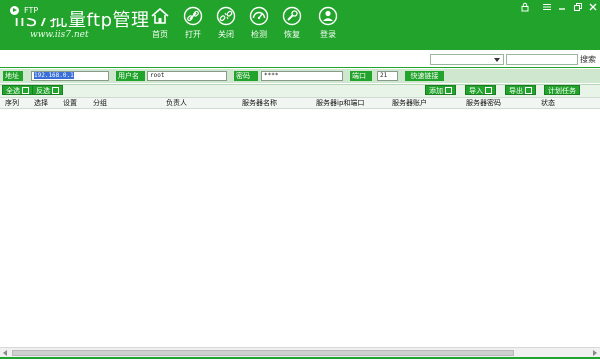 This screenshot has width=600, height=359. What do you see at coordinates (176, 103) in the screenshot?
I see `column-header: 负责人` at bounding box center [176, 103].